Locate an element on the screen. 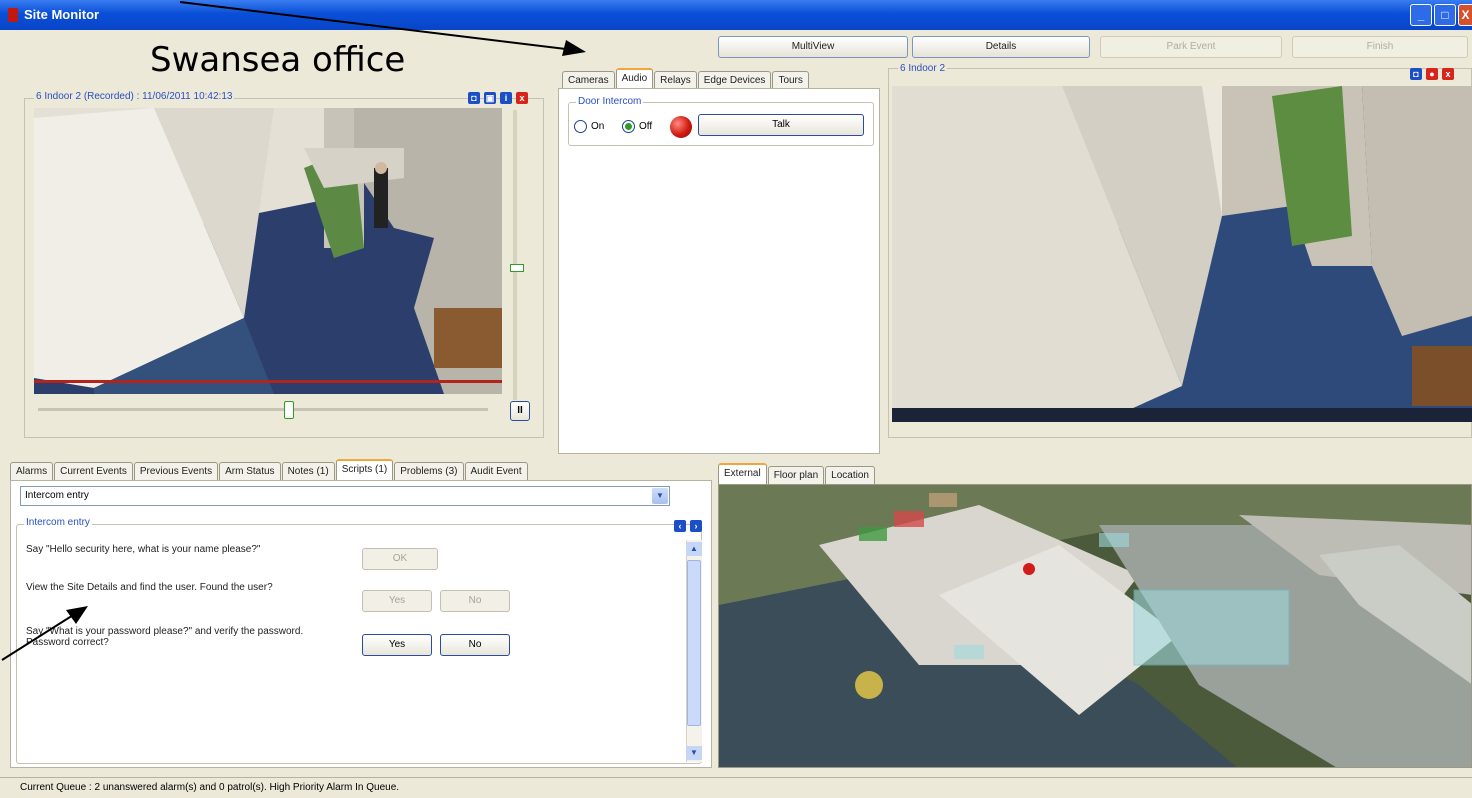 The height and width of the screenshot is (798, 1472). arrow-head-top is located at coordinates (574, 48).